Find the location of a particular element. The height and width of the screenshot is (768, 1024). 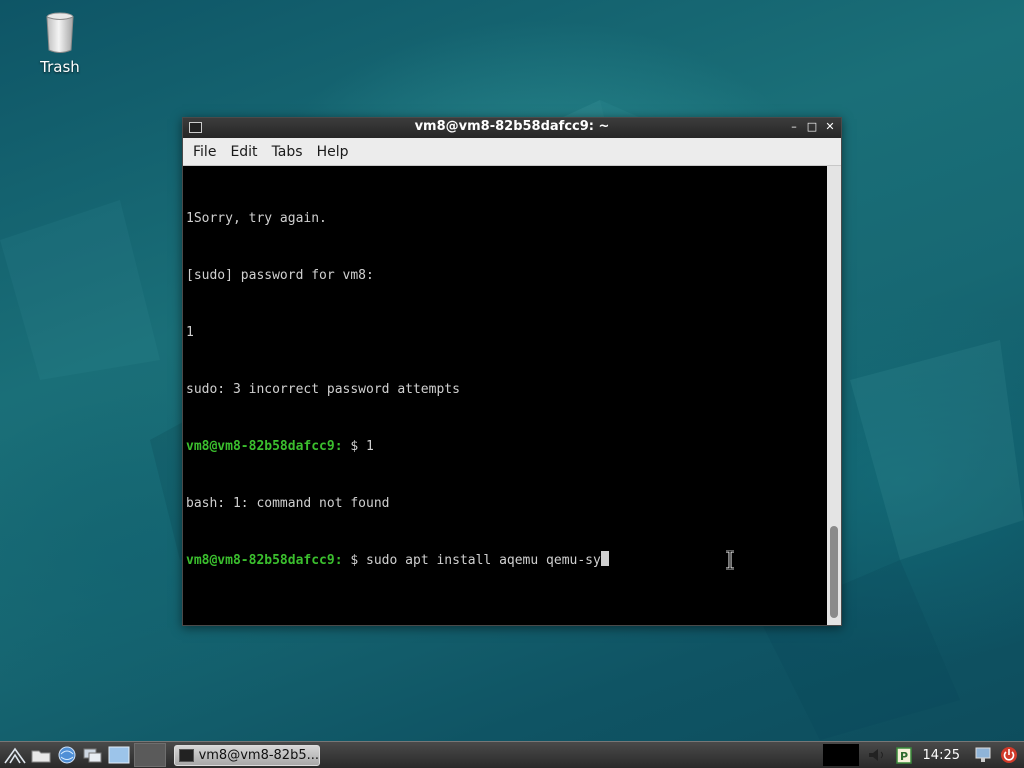

terminal-line: bash: 1: command not found is located at coordinates (288, 503).